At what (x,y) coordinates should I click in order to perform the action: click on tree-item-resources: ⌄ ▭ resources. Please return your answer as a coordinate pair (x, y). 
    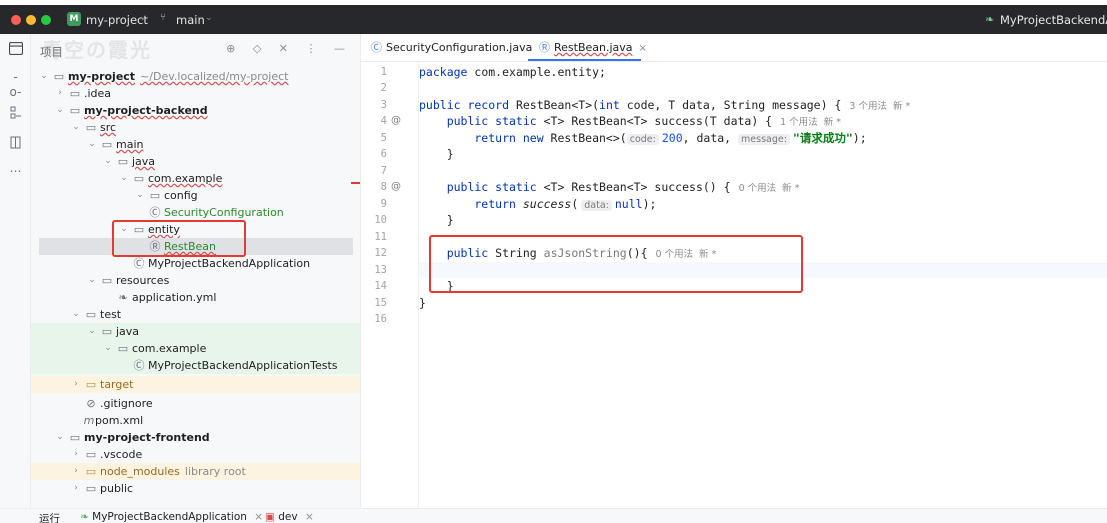
    Looking at the image, I should click on (195, 280).